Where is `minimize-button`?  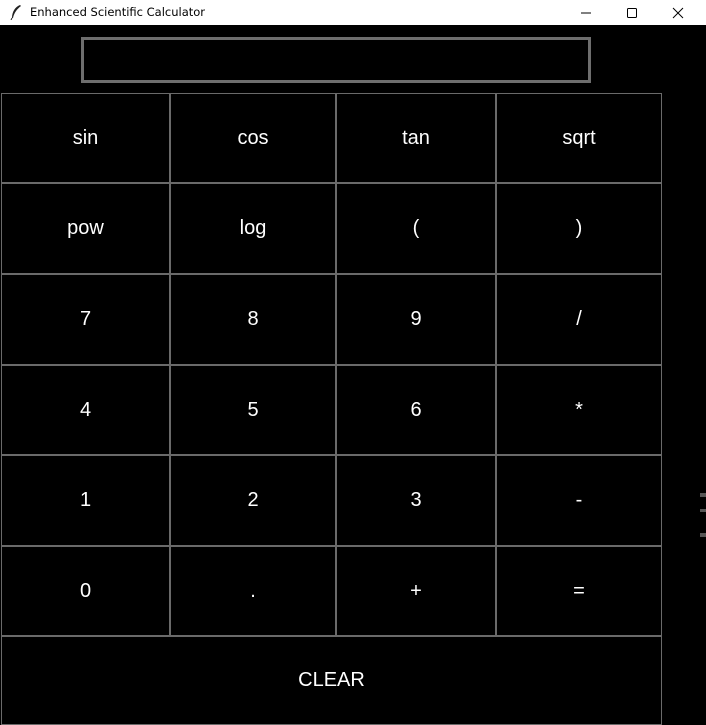
minimize-button is located at coordinates (586, 12).